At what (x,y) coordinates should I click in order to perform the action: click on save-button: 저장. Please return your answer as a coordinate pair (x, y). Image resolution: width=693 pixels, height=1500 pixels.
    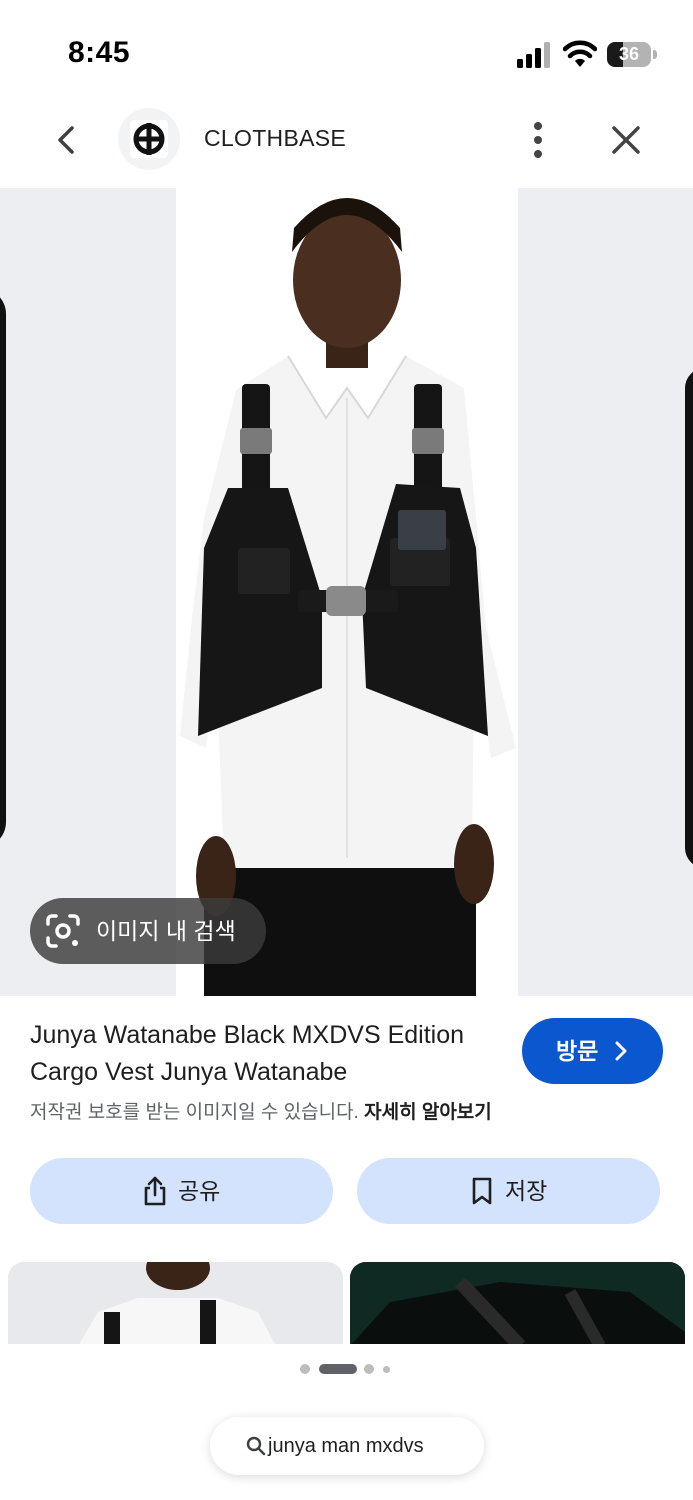
    Looking at the image, I should click on (508, 1191).